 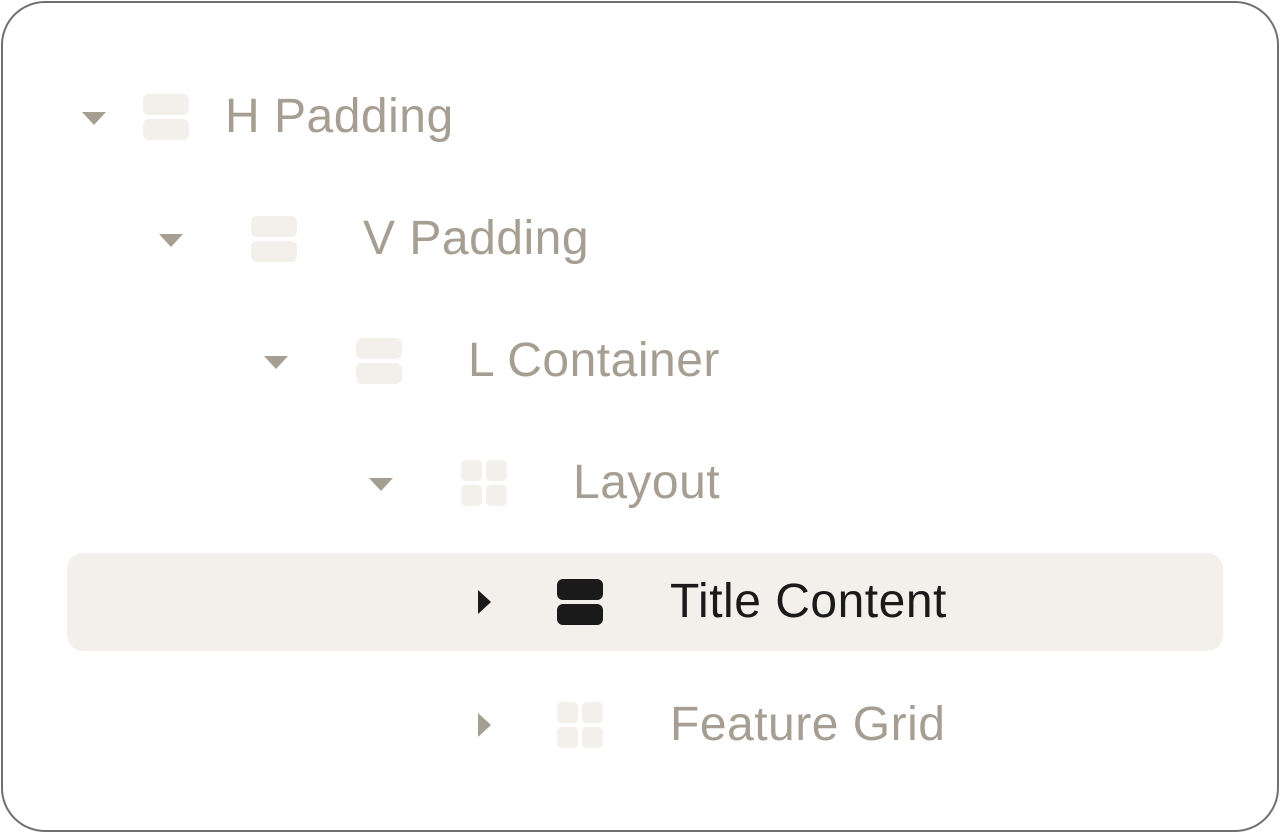 I want to click on tree-item-h-padding: H Padding, so click(x=645, y=117).